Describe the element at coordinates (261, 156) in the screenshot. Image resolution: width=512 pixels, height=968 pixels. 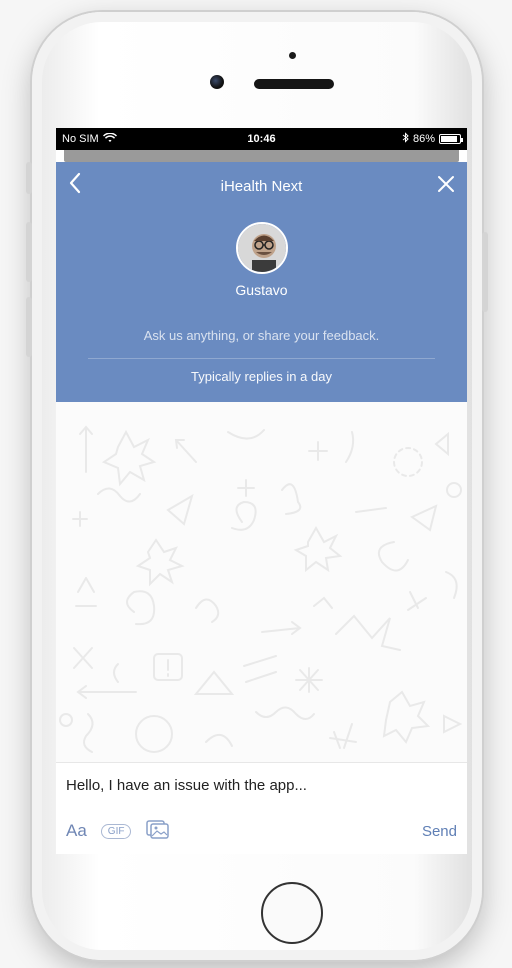
I see `top-strip` at that location.